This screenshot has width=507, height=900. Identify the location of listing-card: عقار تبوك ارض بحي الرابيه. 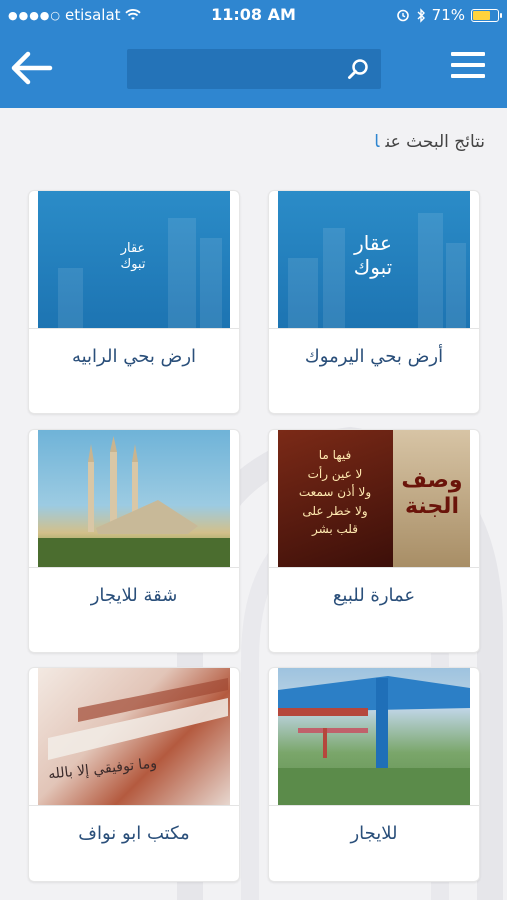
(134, 302).